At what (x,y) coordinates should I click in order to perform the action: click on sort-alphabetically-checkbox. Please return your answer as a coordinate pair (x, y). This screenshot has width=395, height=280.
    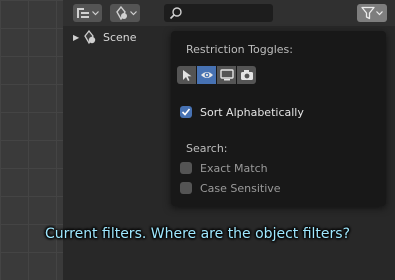
    Looking at the image, I should click on (186, 112).